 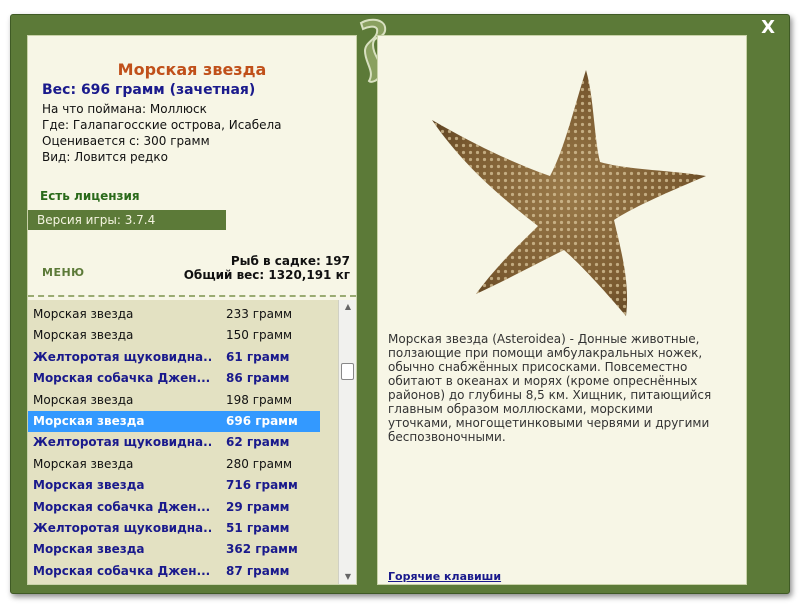 What do you see at coordinates (162, 125) in the screenshot?
I see `location: Где: Галапагосские острова, Исабела` at bounding box center [162, 125].